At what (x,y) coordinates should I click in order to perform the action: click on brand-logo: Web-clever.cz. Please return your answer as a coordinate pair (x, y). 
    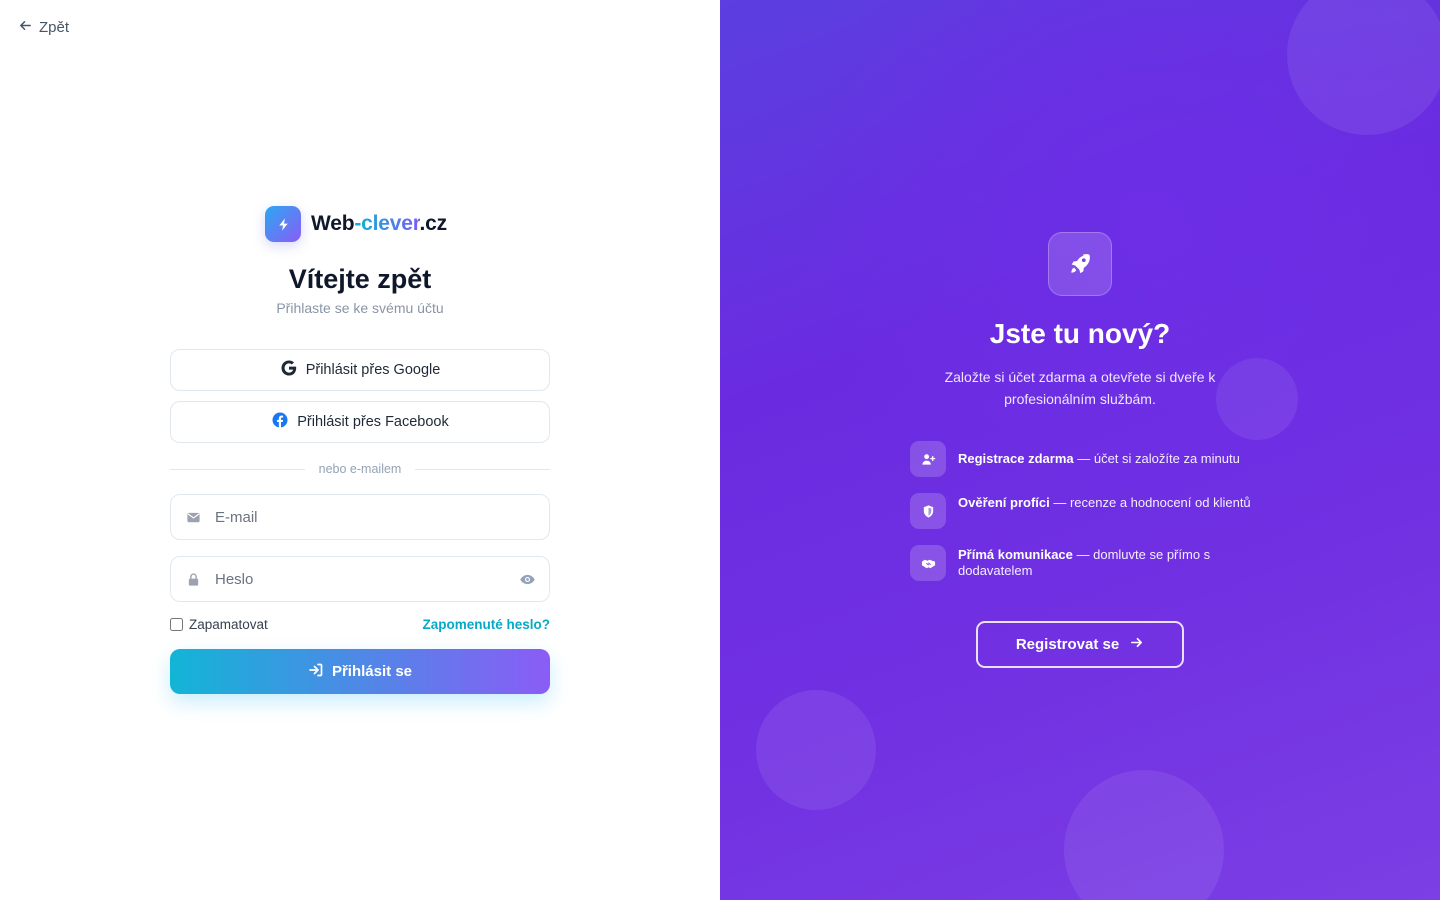
    Looking at the image, I should click on (356, 224).